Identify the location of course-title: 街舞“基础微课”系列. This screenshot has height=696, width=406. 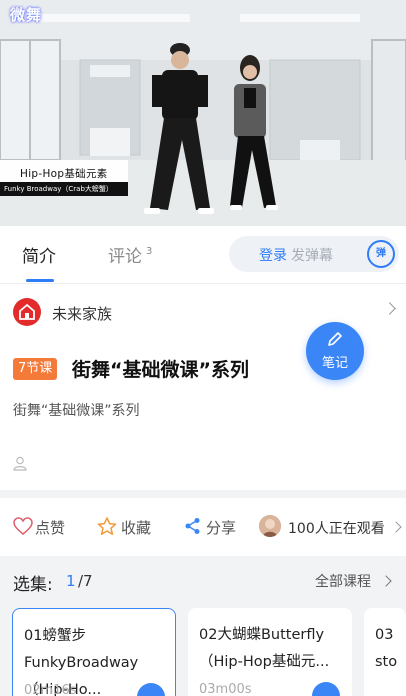
(160, 370).